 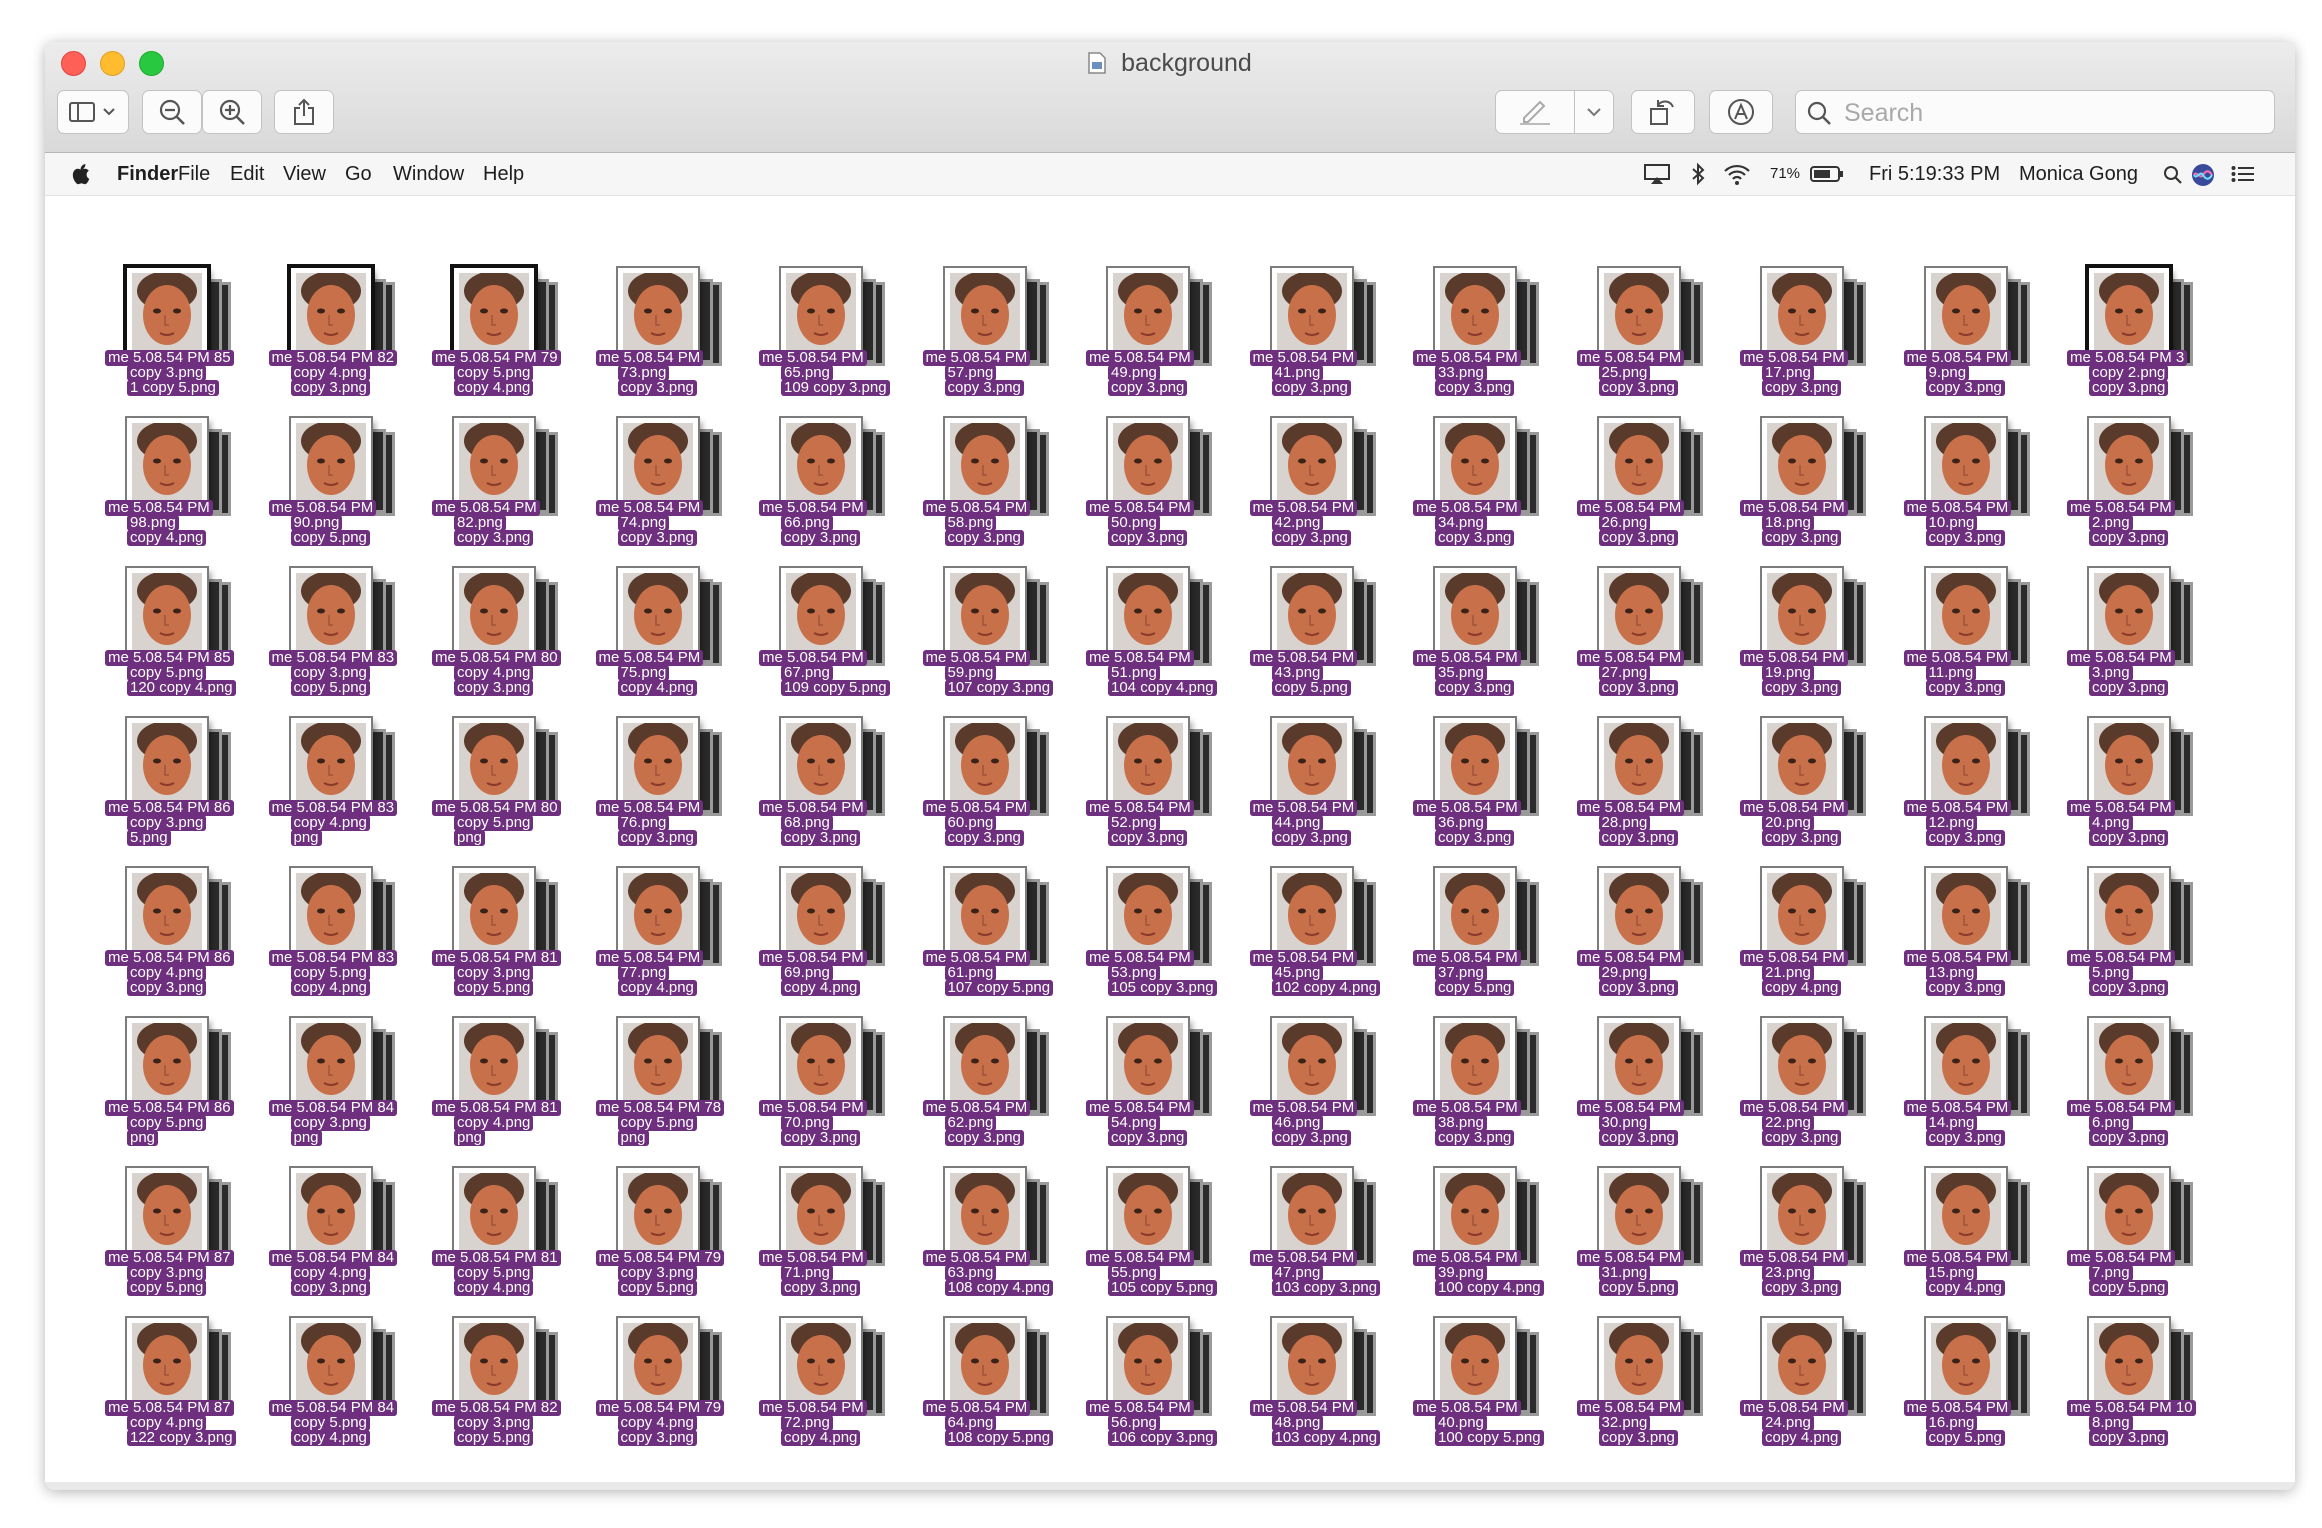 I want to click on wifi-icon, so click(x=1737, y=174).